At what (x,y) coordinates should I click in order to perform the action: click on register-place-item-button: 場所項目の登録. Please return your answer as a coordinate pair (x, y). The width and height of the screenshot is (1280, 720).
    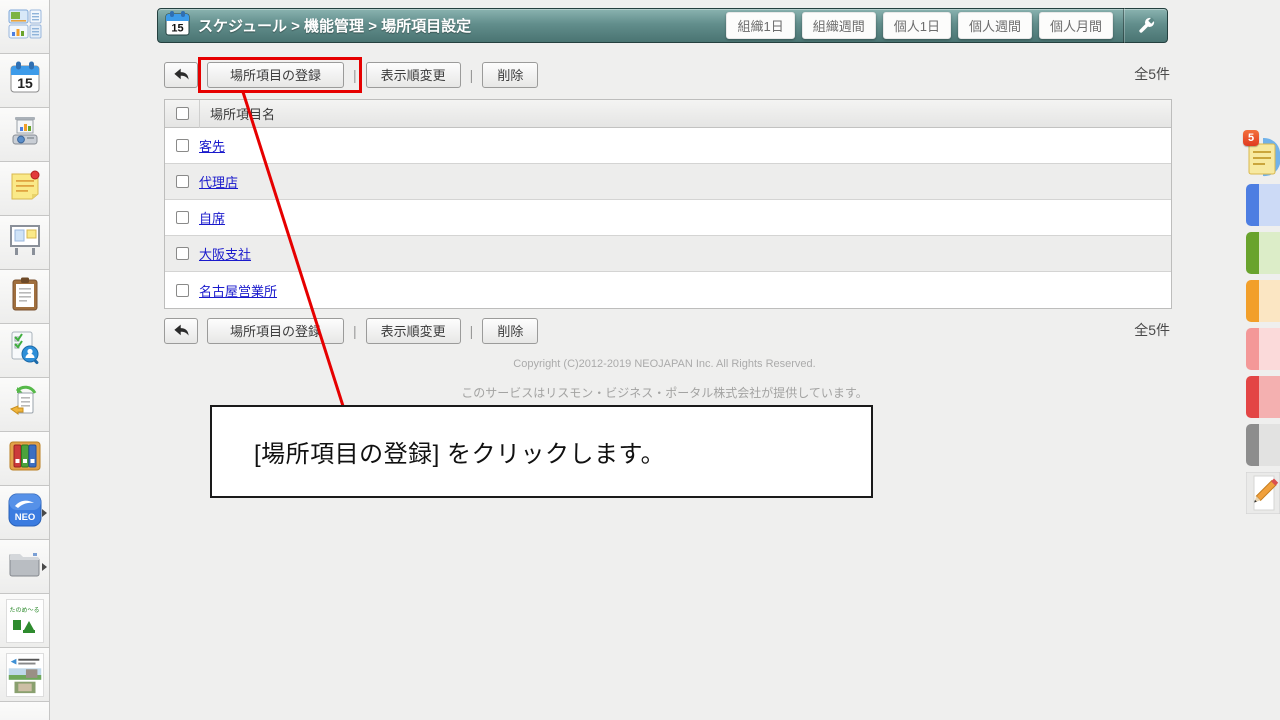
    Looking at the image, I should click on (276, 74).